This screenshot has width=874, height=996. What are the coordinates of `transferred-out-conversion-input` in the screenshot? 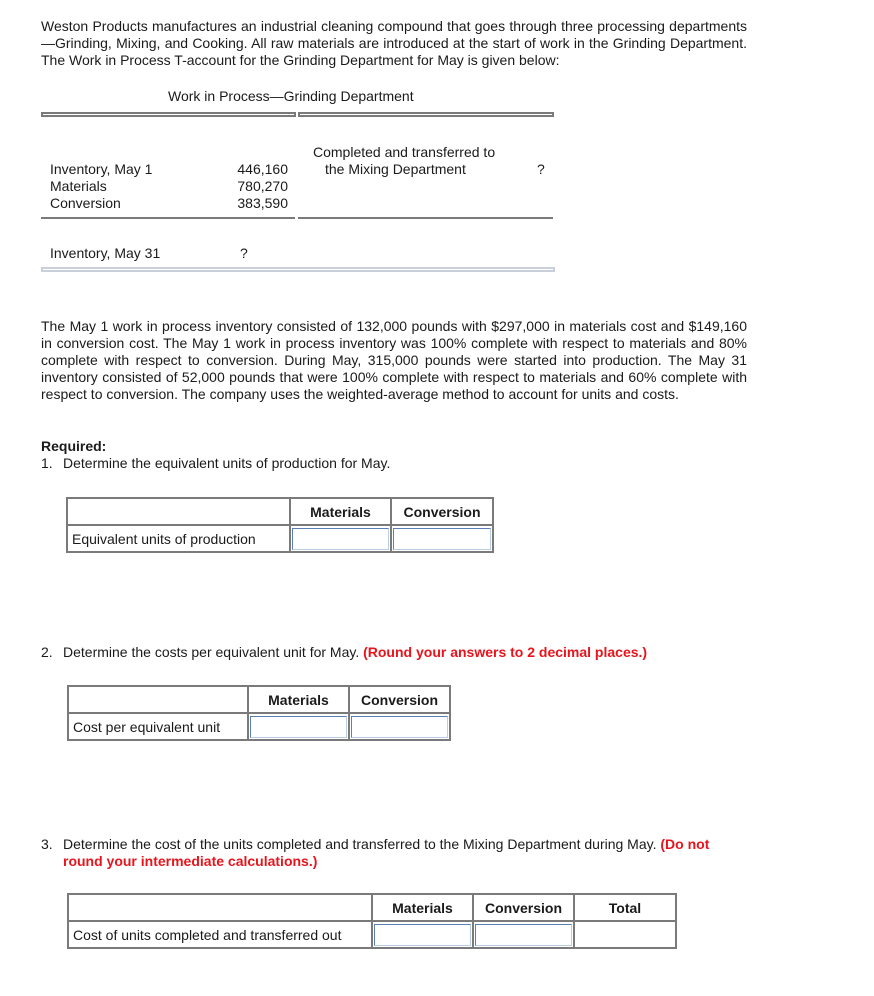 It's located at (523, 934).